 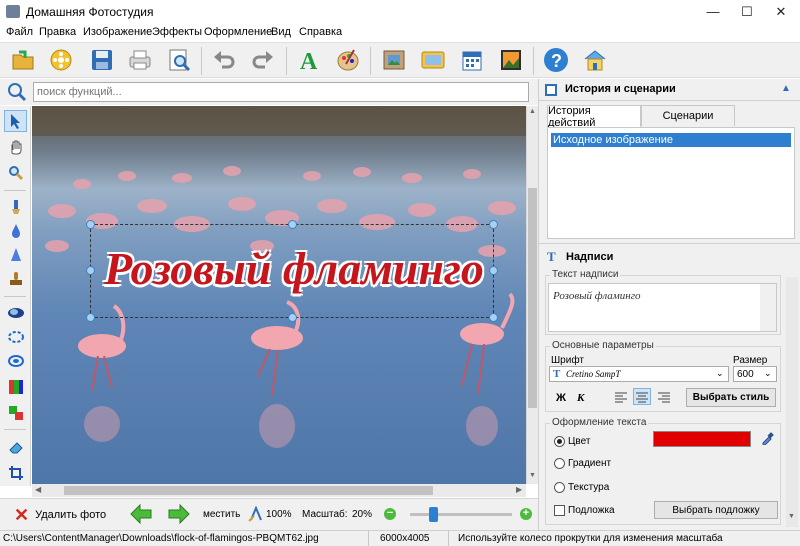 What do you see at coordinates (15, 387) in the screenshot?
I see `color-channels-icon` at bounding box center [15, 387].